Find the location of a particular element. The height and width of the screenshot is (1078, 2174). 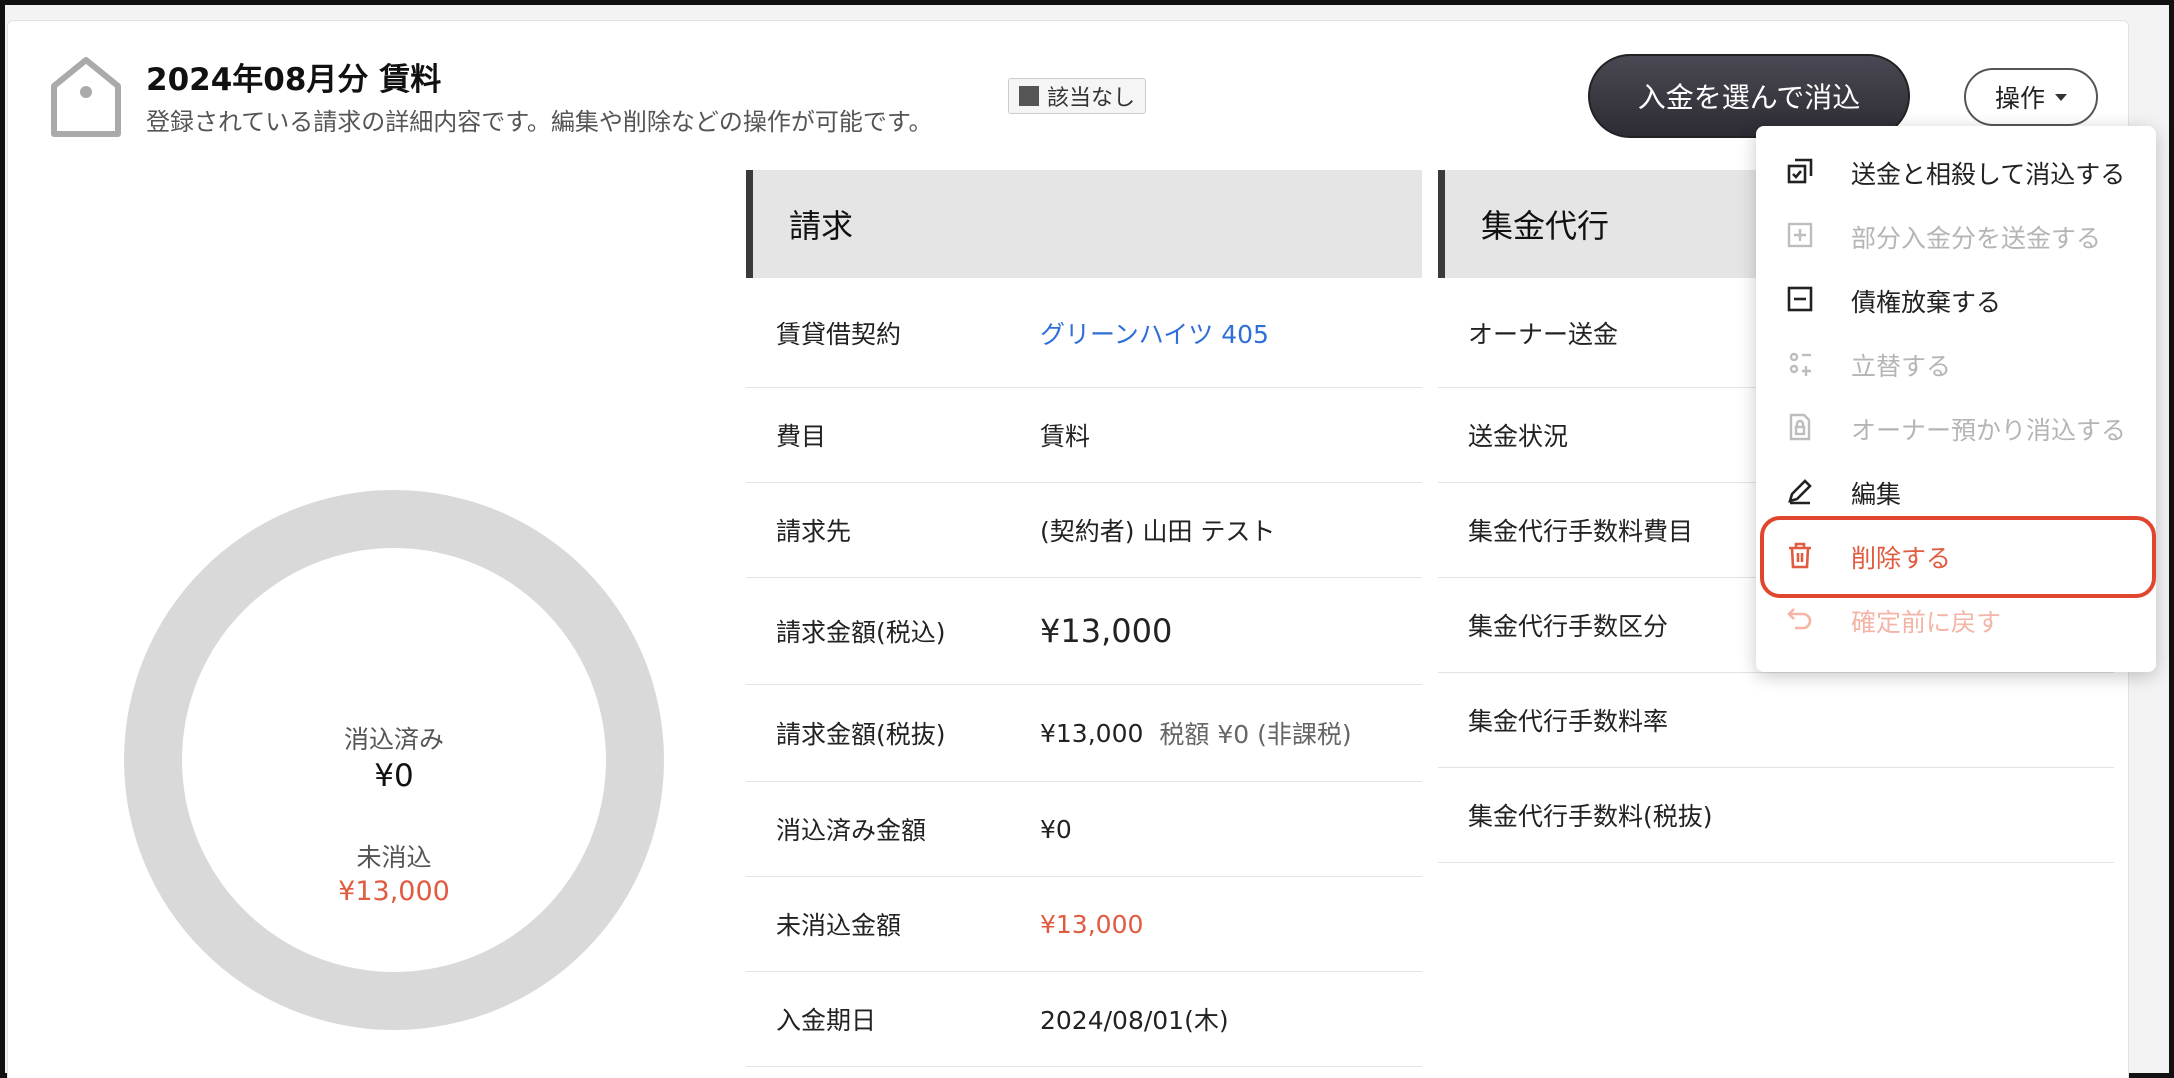

tax-note: 税額 ¥0 (非課税) is located at coordinates (1255, 734).